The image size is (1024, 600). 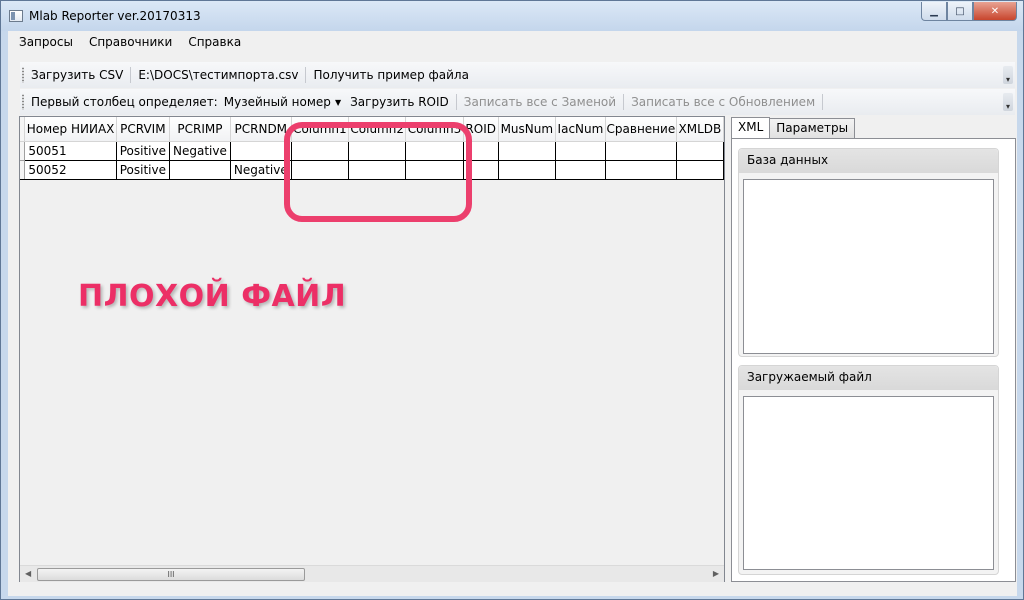 What do you see at coordinates (143, 129) in the screenshot?
I see `column-header: PCRVIM` at bounding box center [143, 129].